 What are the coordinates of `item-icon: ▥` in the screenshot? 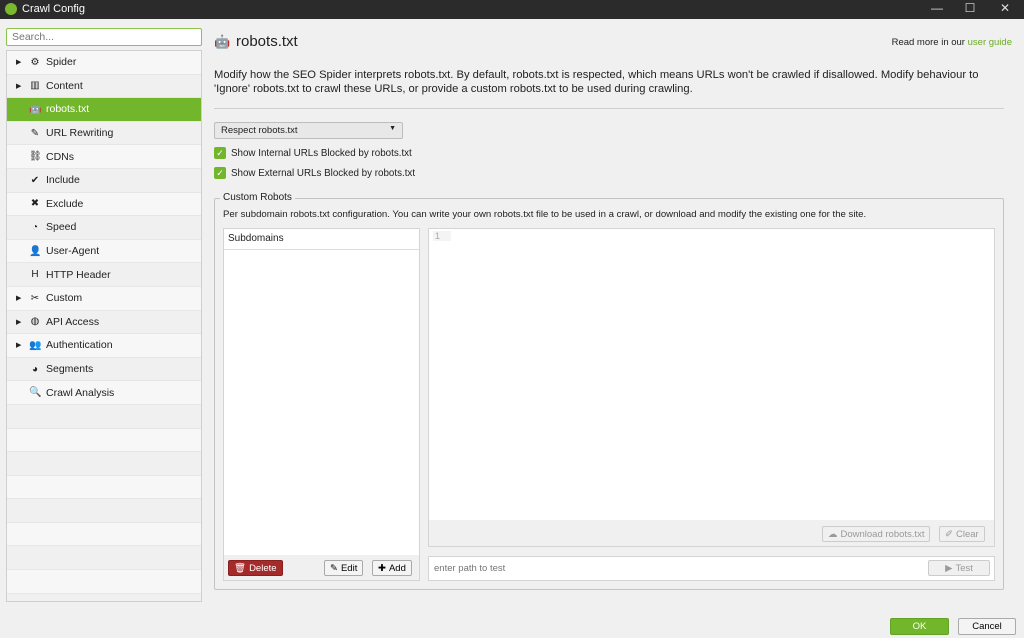 It's located at (35, 86).